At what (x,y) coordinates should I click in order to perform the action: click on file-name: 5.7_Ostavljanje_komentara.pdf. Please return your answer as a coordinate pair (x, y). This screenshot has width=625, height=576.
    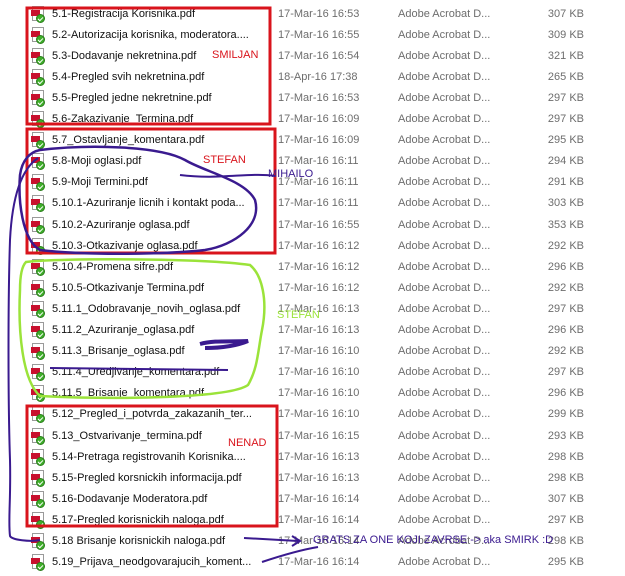
    Looking at the image, I should click on (128, 140).